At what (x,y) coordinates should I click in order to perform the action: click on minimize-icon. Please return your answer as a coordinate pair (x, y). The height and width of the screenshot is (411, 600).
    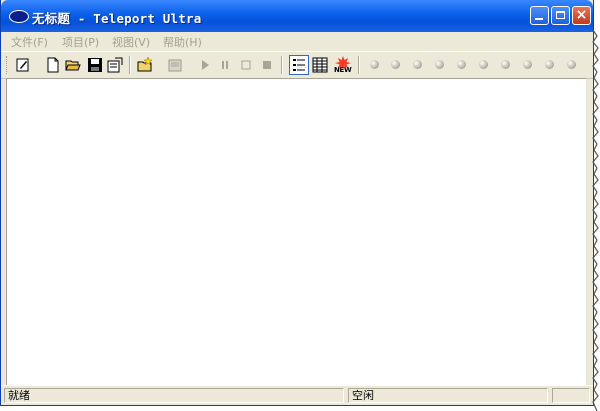
    Looking at the image, I should click on (539, 19).